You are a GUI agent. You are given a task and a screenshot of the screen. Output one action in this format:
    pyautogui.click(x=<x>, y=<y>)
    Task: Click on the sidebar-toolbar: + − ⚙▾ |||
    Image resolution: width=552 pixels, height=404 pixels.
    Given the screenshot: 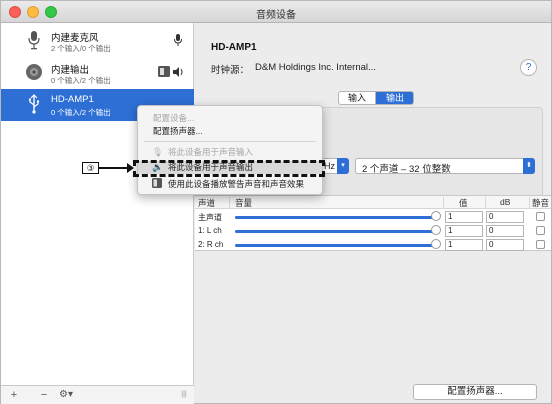 What is the action you would take?
    pyautogui.click(x=97, y=394)
    